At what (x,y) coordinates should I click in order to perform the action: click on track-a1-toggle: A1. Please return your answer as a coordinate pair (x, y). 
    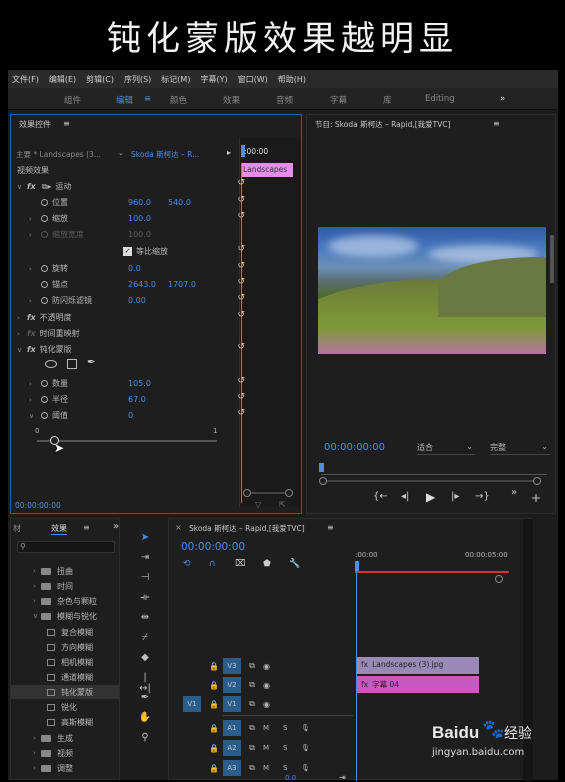
    Looking at the image, I should click on (232, 728).